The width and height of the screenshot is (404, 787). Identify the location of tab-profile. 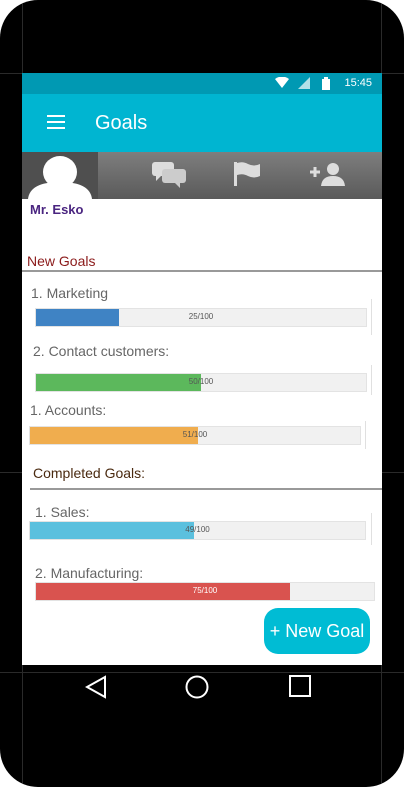
(60, 175).